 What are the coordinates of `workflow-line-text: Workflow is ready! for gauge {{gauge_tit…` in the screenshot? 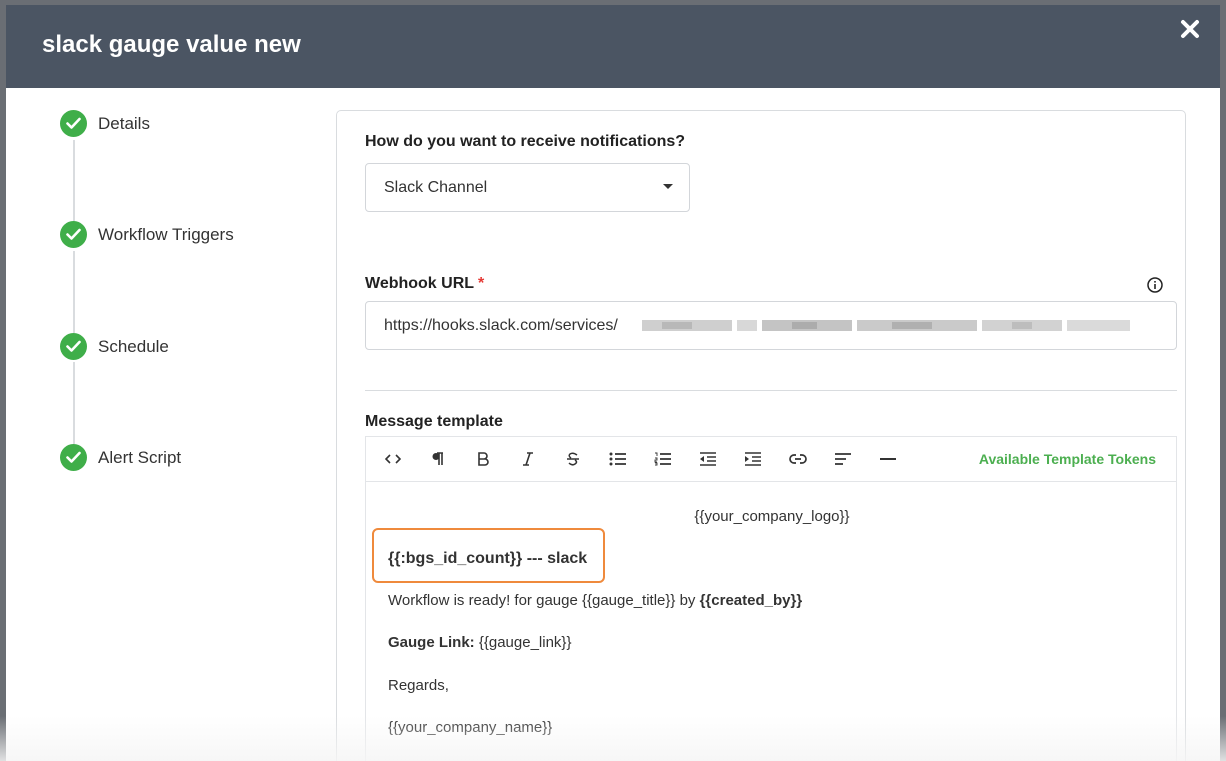 It's located at (544, 600).